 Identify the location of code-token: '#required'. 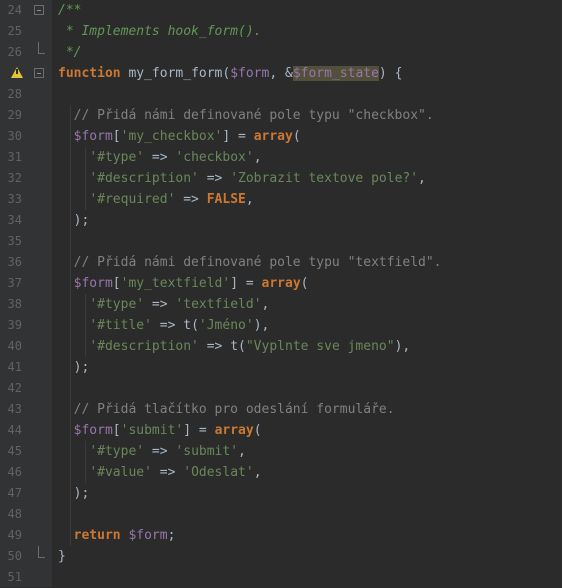
(132, 199).